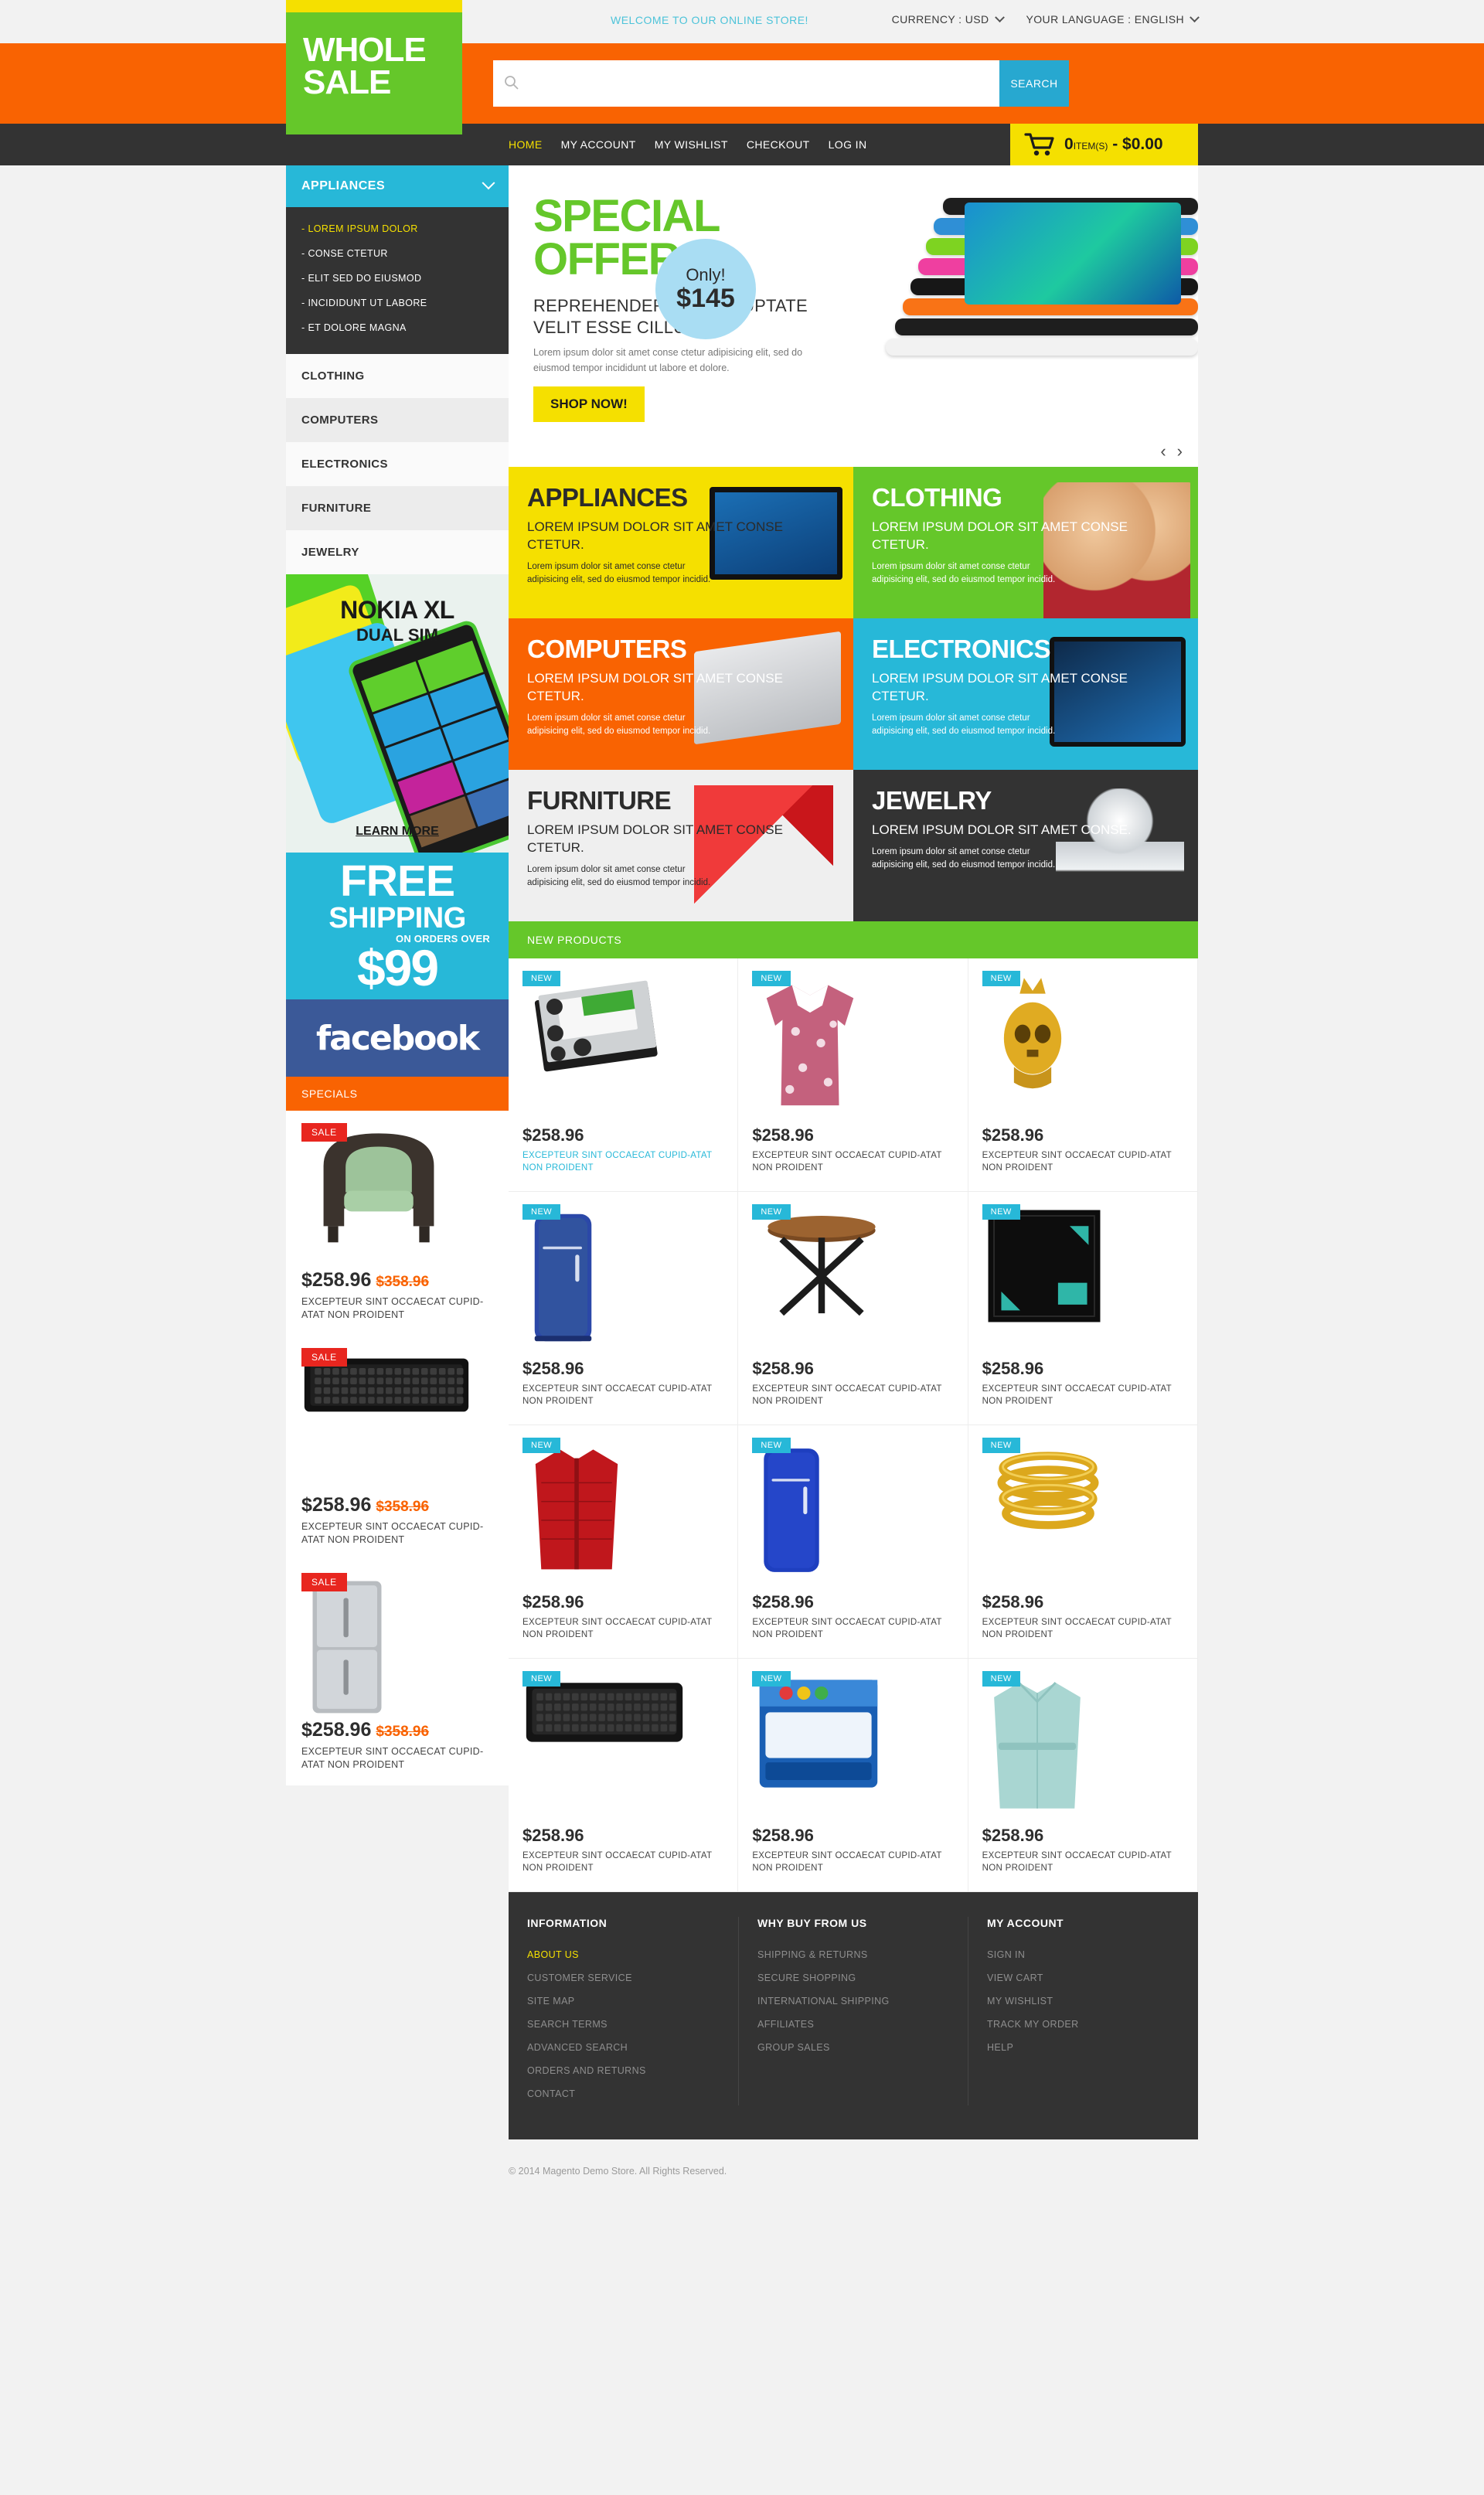  What do you see at coordinates (598, 144) in the screenshot?
I see `nav-link-my-account: MY ACCOUNT` at bounding box center [598, 144].